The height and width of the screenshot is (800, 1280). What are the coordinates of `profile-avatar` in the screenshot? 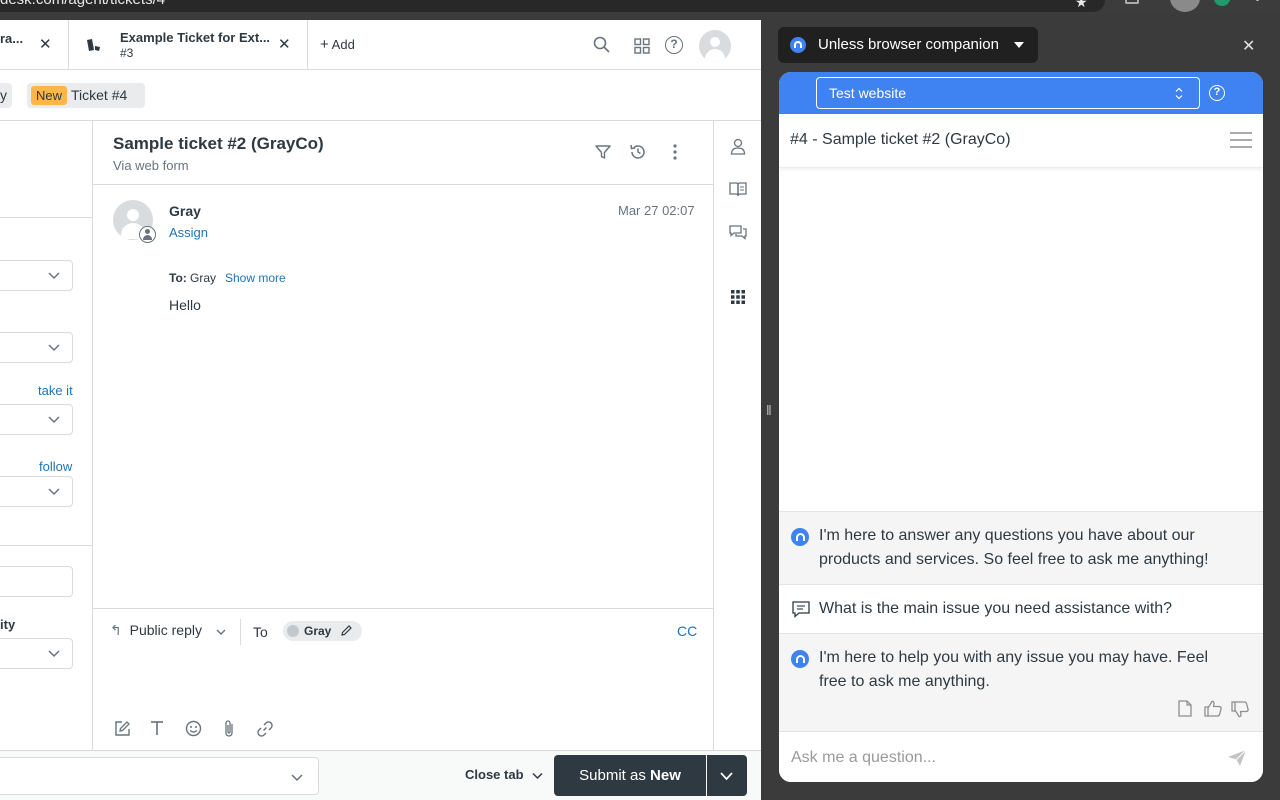 It's located at (1185, 6).